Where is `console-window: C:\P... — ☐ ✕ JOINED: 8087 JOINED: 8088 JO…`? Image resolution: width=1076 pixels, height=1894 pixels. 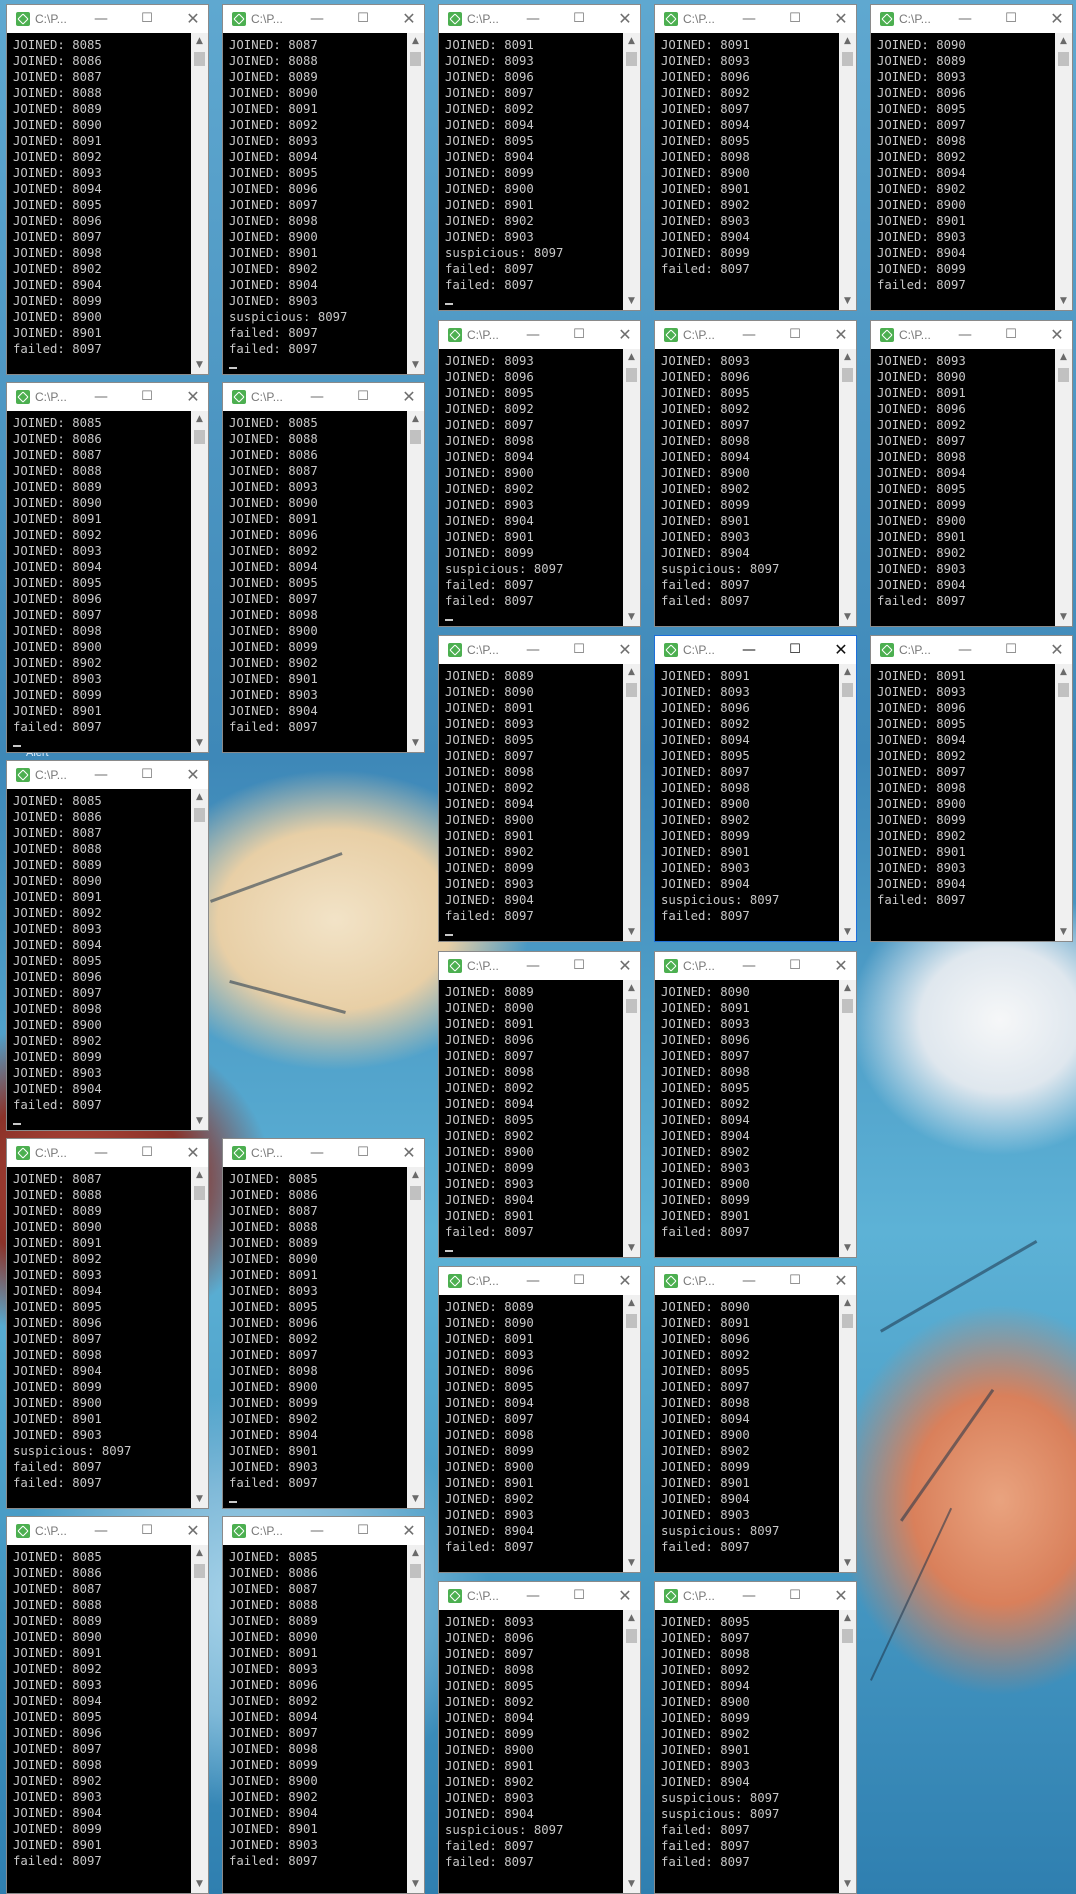
console-window: C:\P... — ☐ ✕ JOINED: 8087 JOINED: 8088 JO… is located at coordinates (107, 1323).